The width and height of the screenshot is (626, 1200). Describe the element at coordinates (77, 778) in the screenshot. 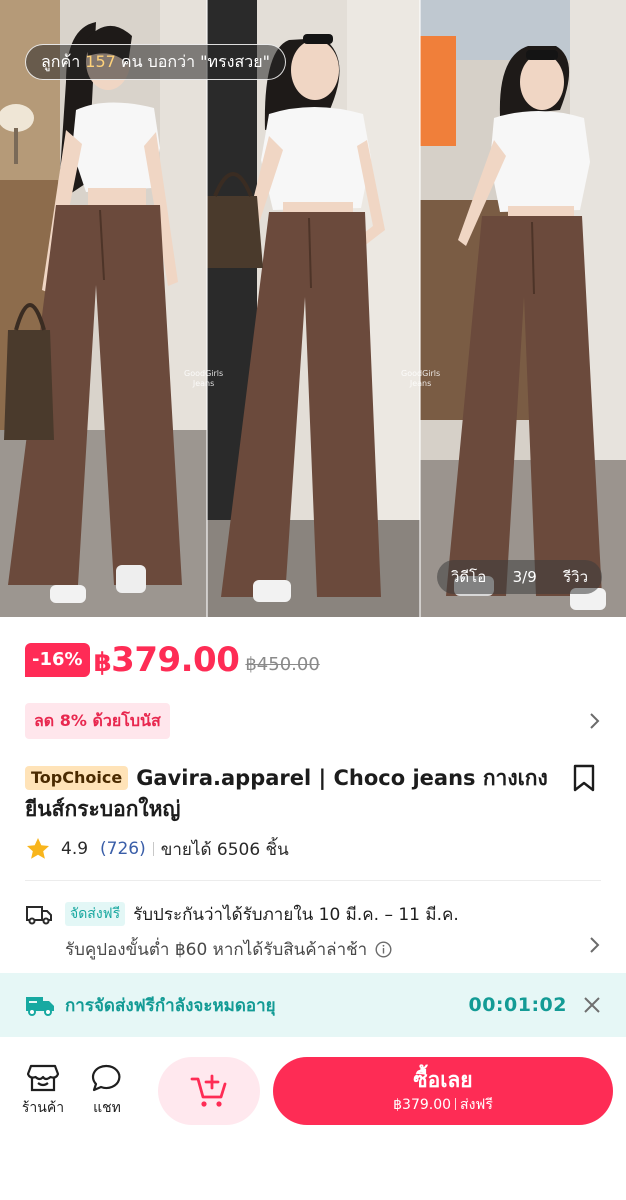

I see `topchoice-badge: TopChoice` at that location.